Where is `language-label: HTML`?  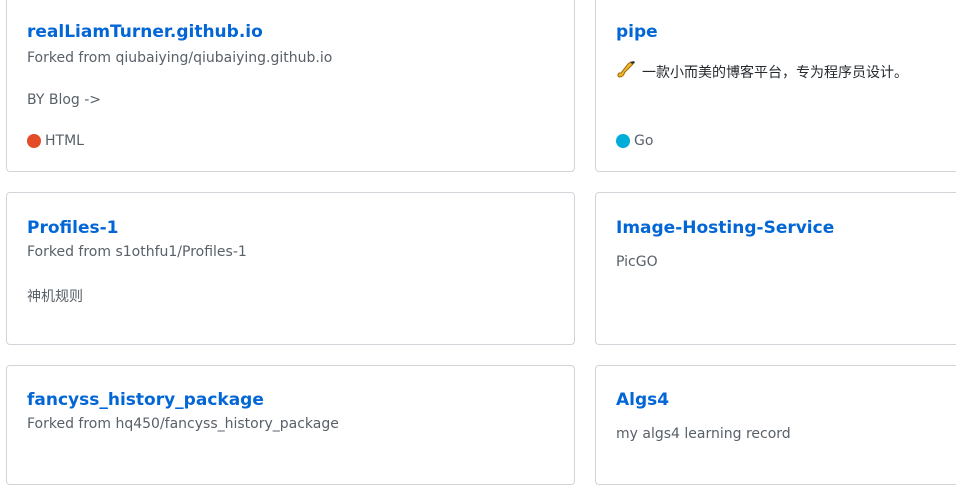 language-label: HTML is located at coordinates (64, 141).